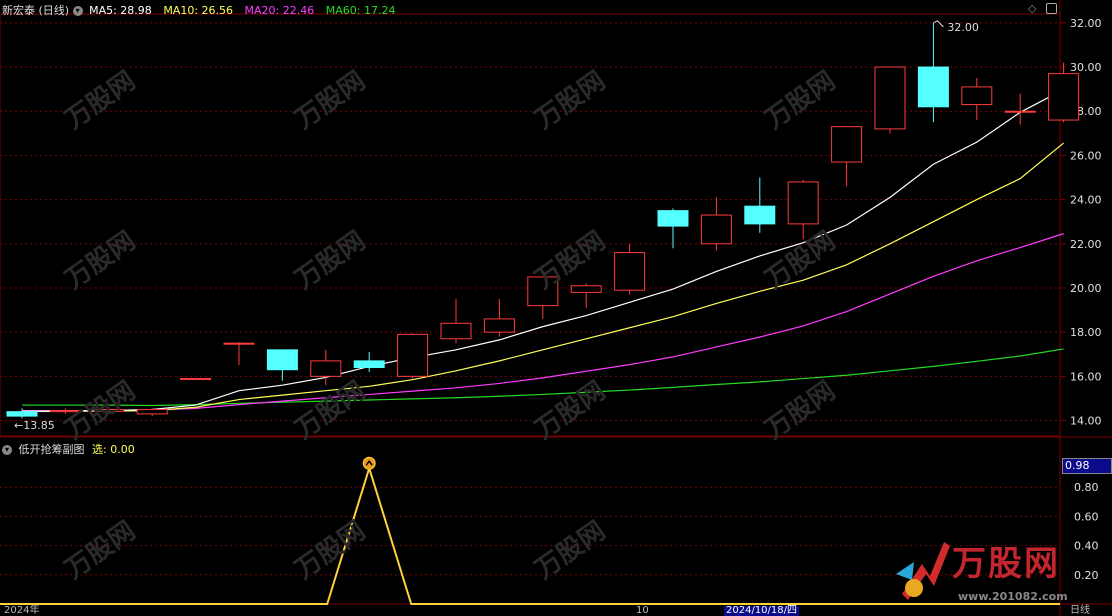  I want to click on price-tick-label: 18.00, so click(1086, 332).